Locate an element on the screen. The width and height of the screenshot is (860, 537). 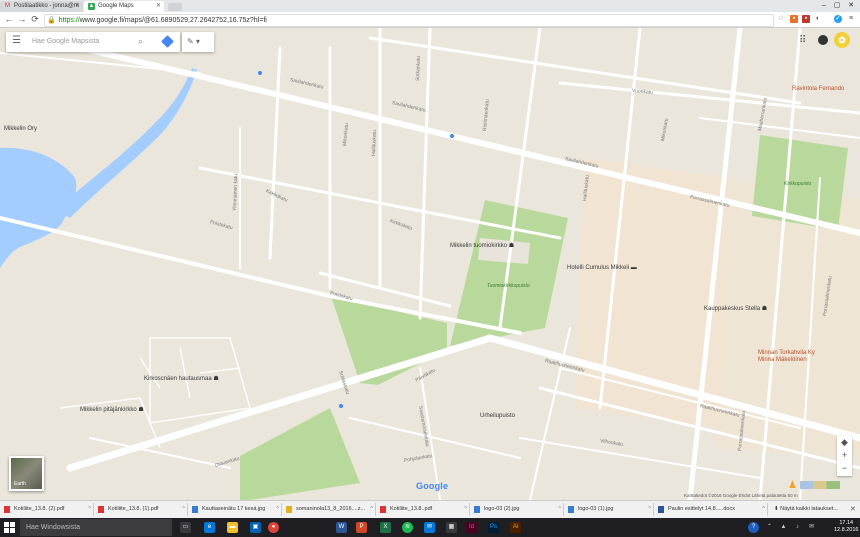
tab-google-maps: ▲ Google Maps ✕ is located at coordinates (124, 6).